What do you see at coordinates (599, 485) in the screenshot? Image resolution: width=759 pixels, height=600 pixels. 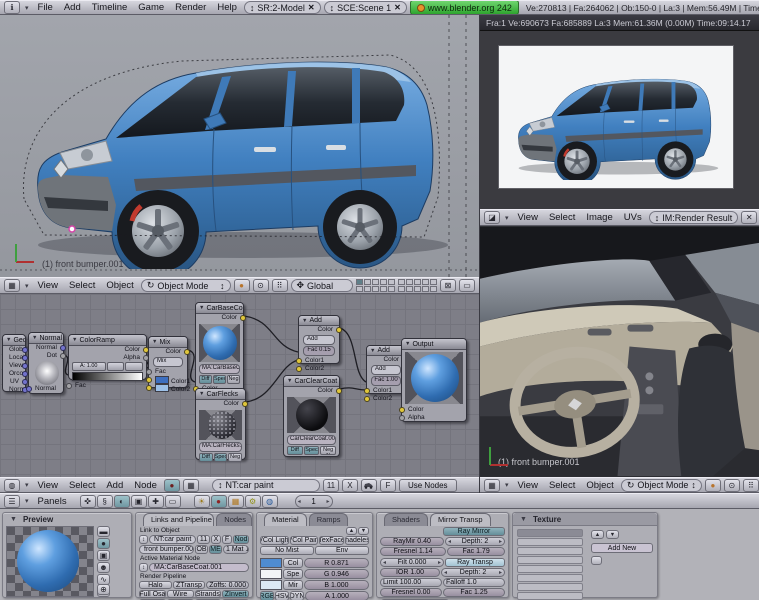 I see `menu-object: Object` at bounding box center [599, 485].